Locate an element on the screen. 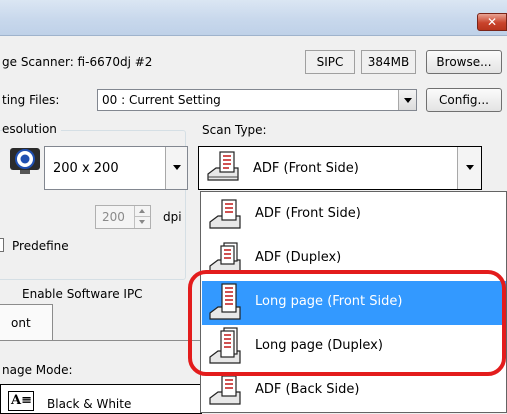 The height and width of the screenshot is (414, 507). scan-type-label: Scan Type: is located at coordinates (234, 130).